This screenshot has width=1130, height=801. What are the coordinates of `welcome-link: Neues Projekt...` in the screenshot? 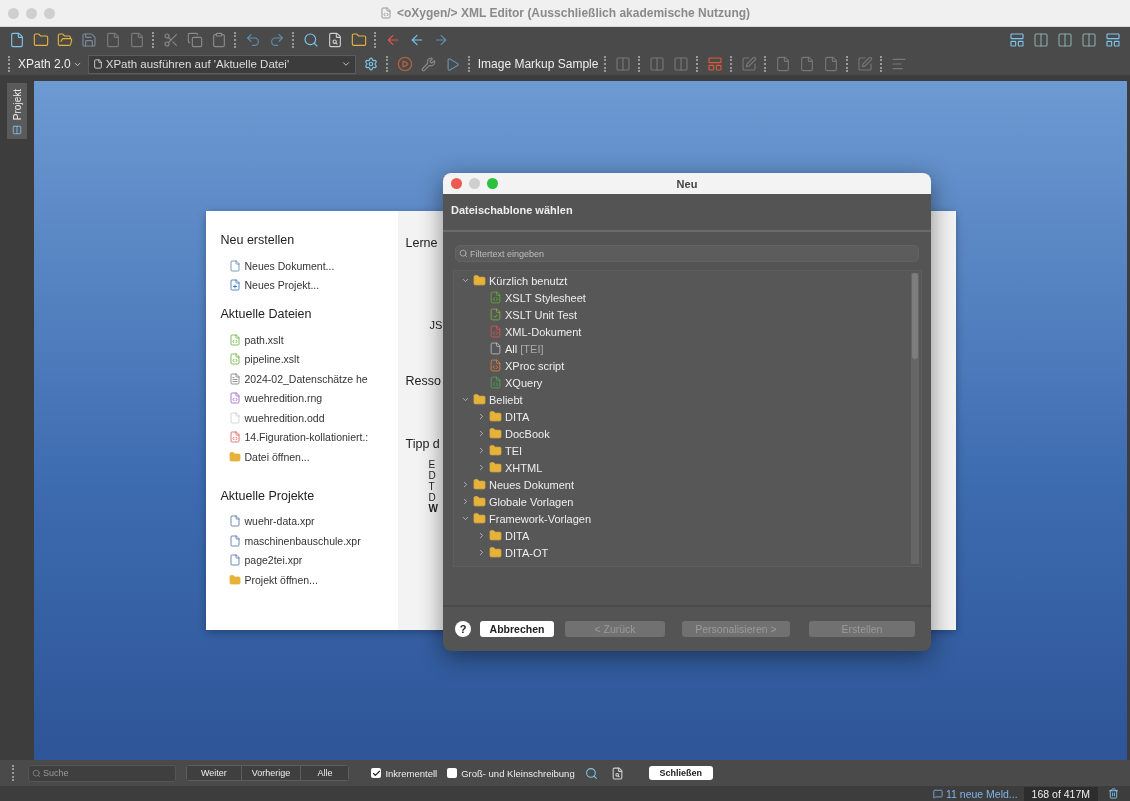 It's located at (309, 285).